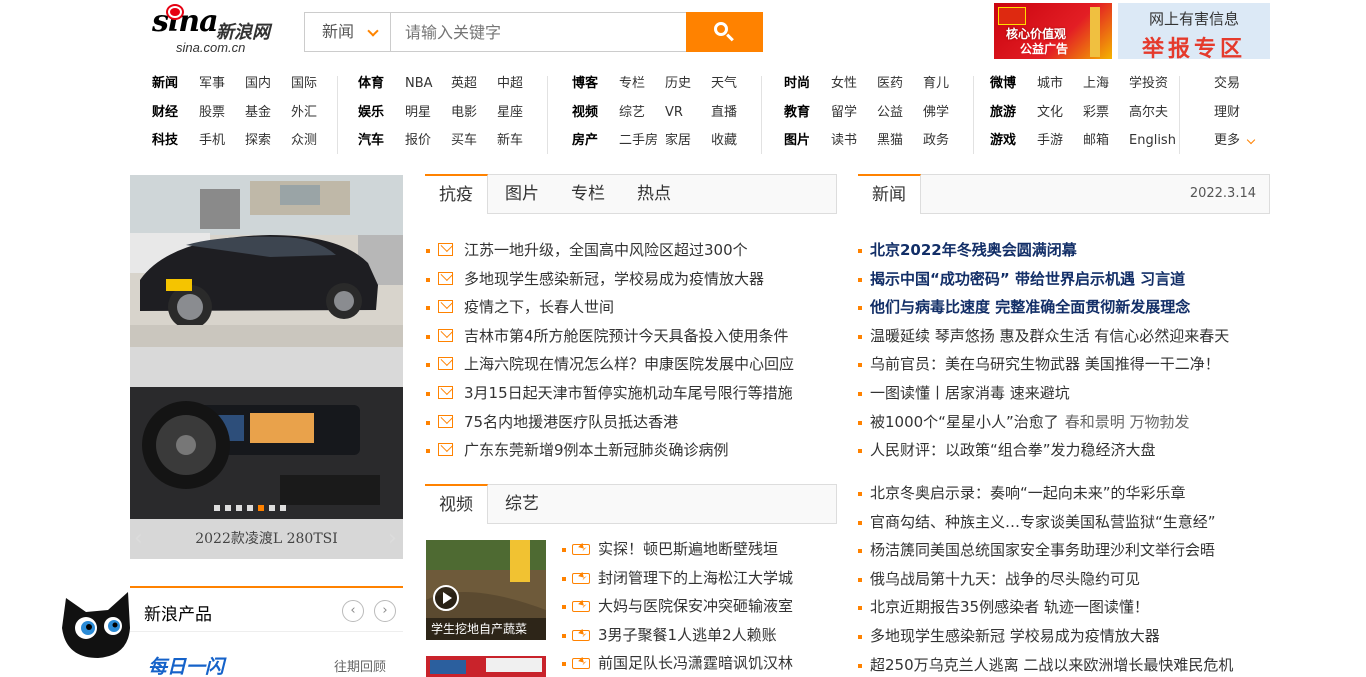 The width and height of the screenshot is (1366, 677). What do you see at coordinates (724, 141) in the screenshot?
I see `nav-link: 收藏` at bounding box center [724, 141].